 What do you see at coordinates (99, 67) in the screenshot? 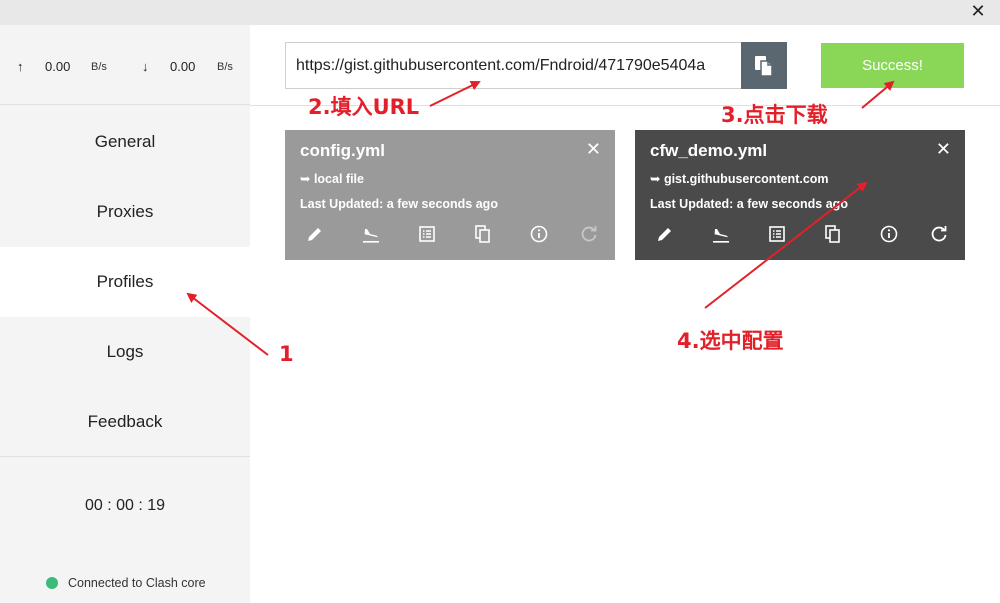
I see `upload-speed-unit: B/s` at bounding box center [99, 67].